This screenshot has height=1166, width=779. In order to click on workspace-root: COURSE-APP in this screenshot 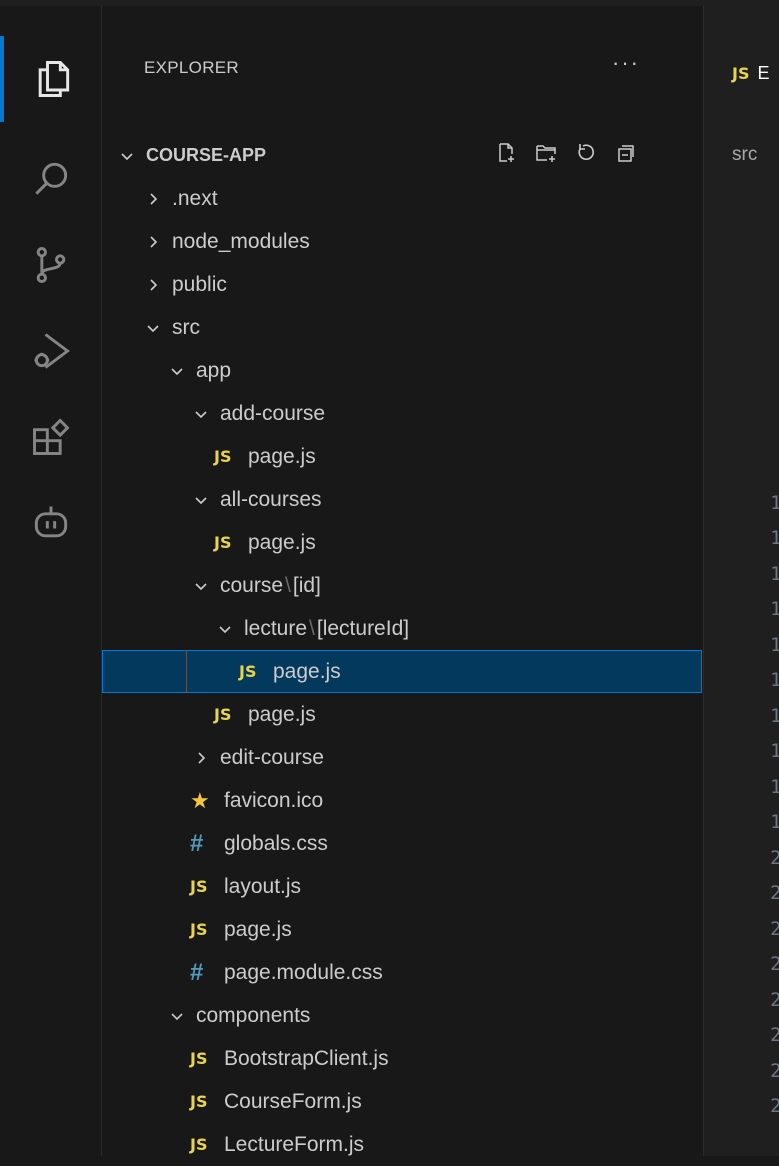, I will do `click(402, 155)`.